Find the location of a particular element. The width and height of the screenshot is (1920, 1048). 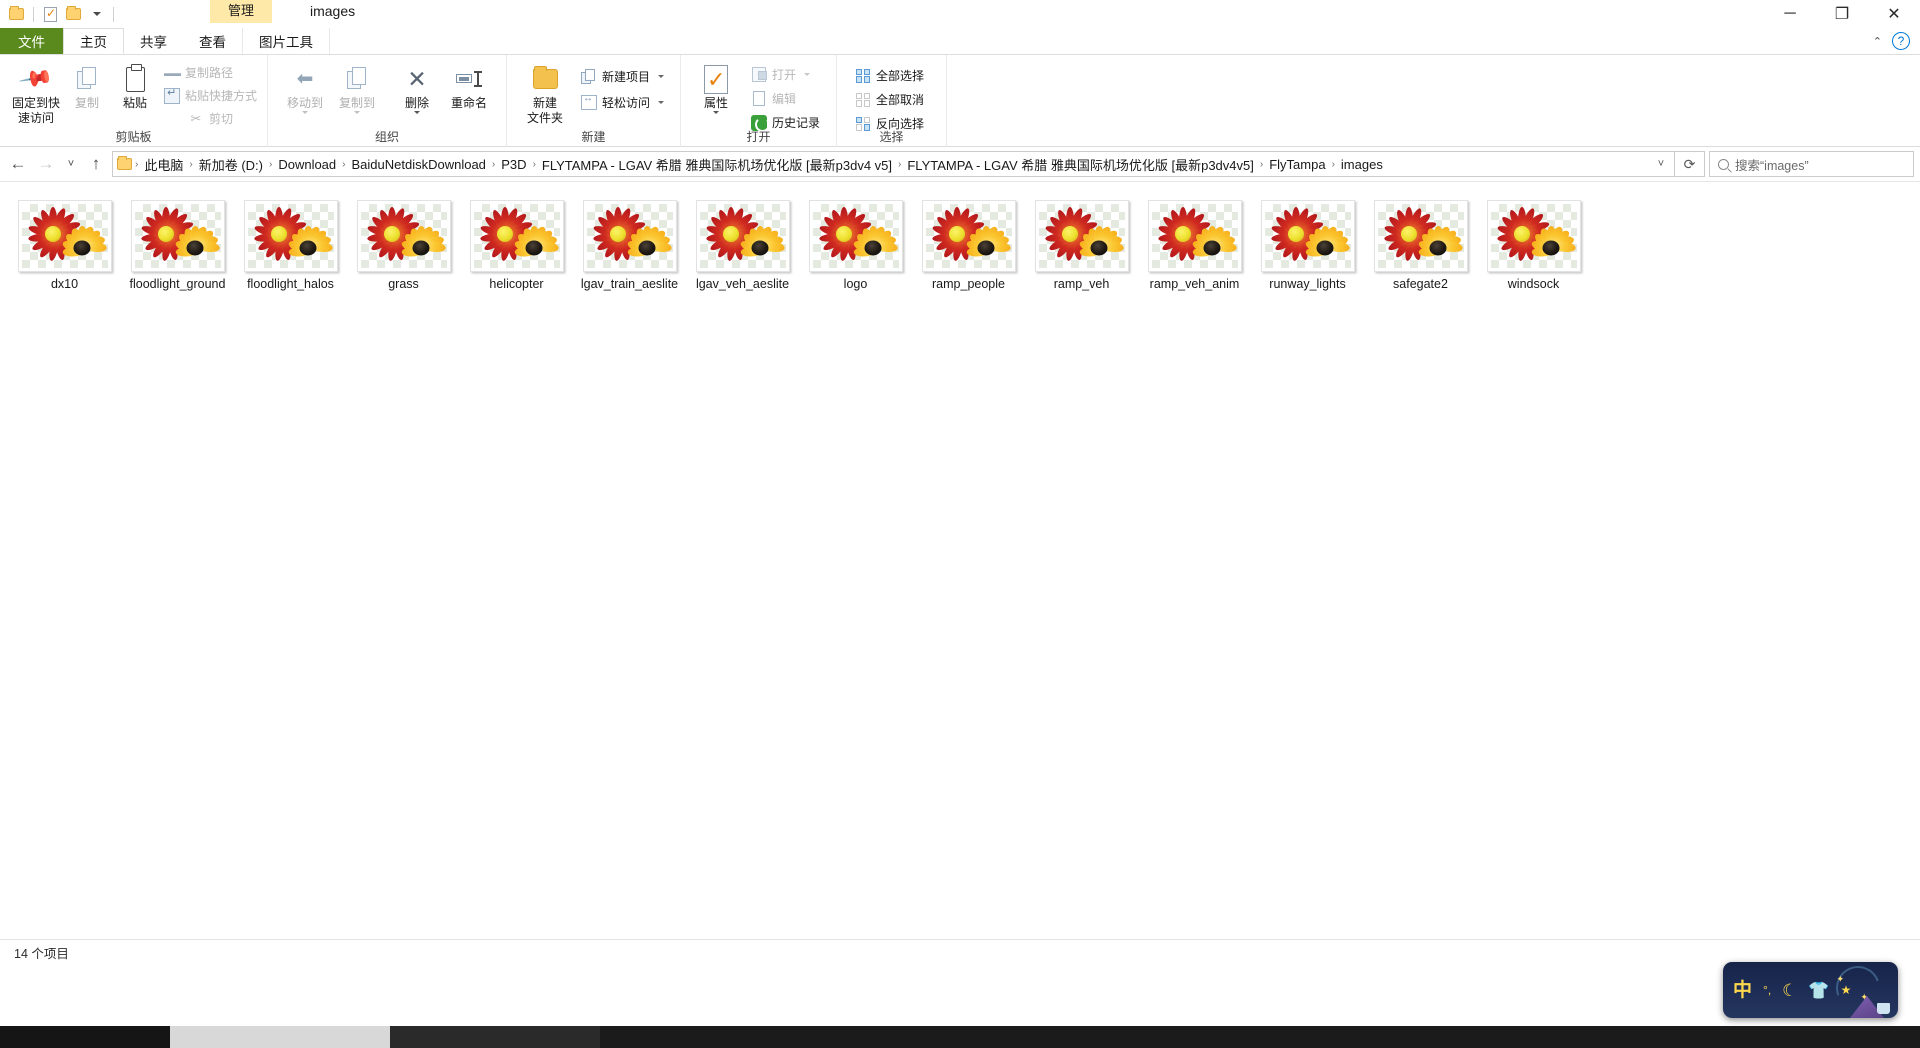

contextual-tab-label: 管理 is located at coordinates (241, 11).